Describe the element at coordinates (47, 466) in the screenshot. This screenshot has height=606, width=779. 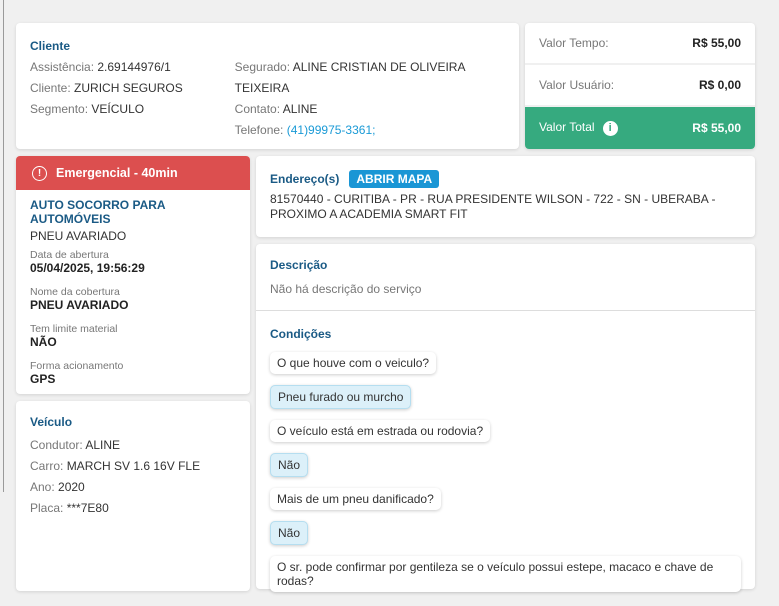
I see `label: Carro:` at that location.